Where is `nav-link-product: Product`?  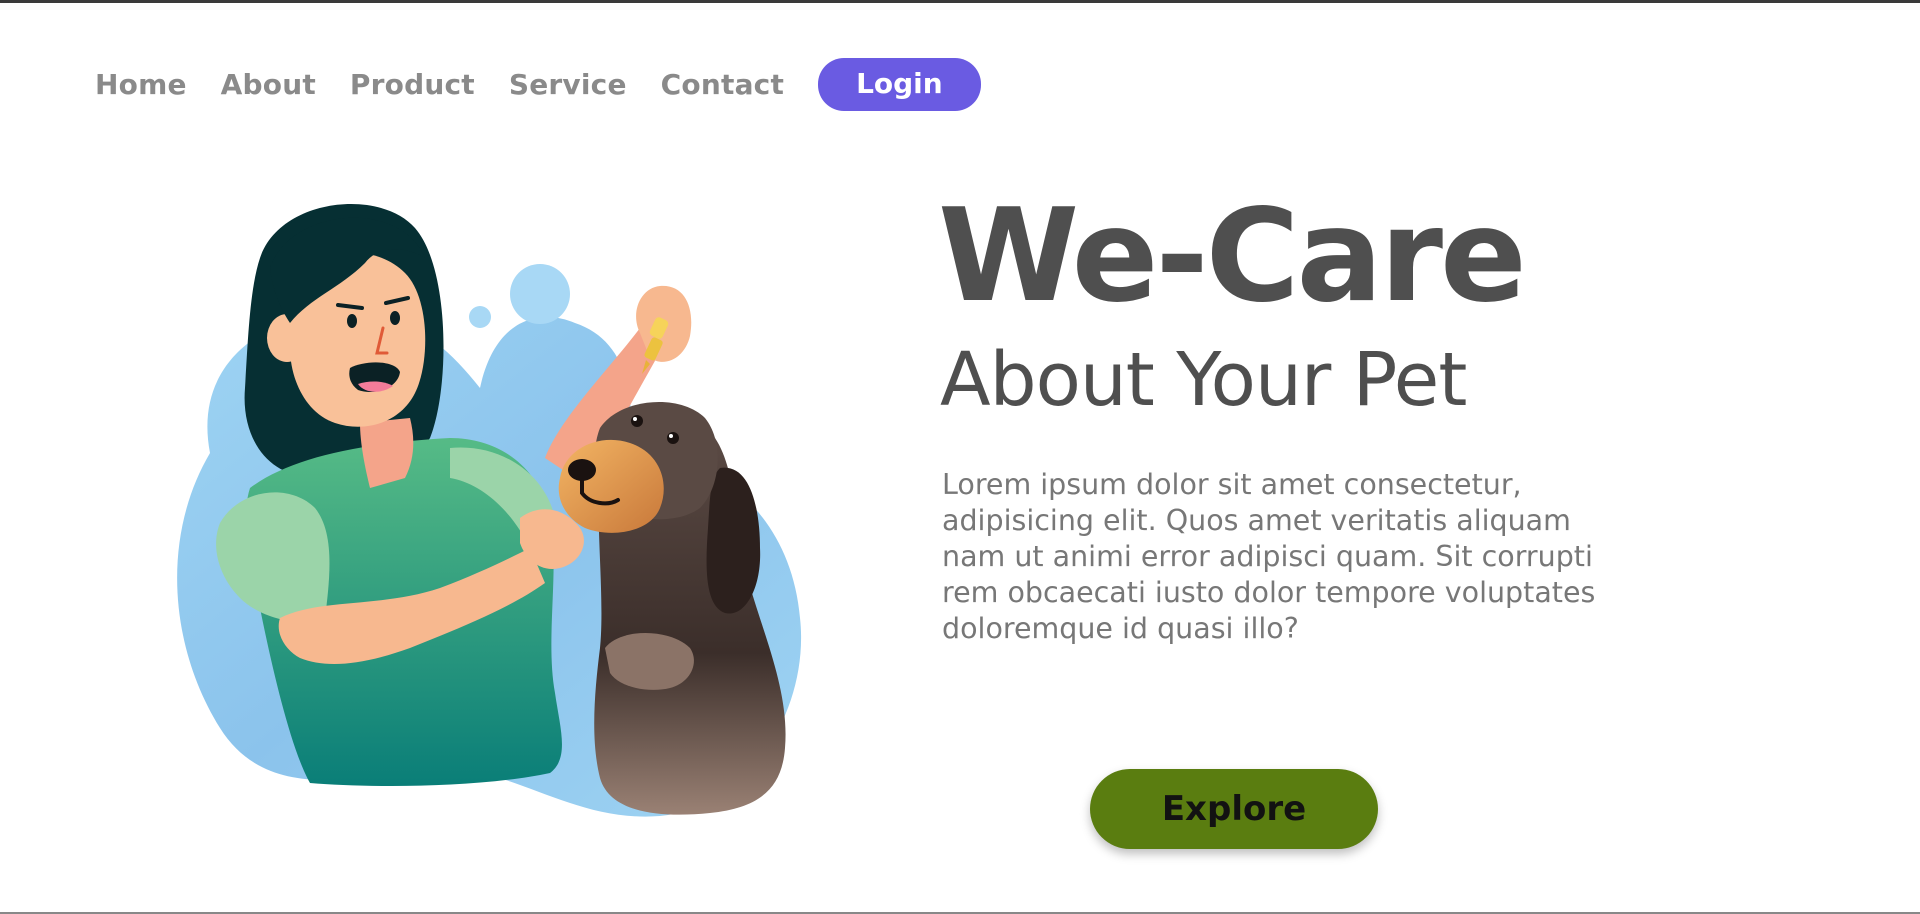
nav-link-product: Product is located at coordinates (412, 84).